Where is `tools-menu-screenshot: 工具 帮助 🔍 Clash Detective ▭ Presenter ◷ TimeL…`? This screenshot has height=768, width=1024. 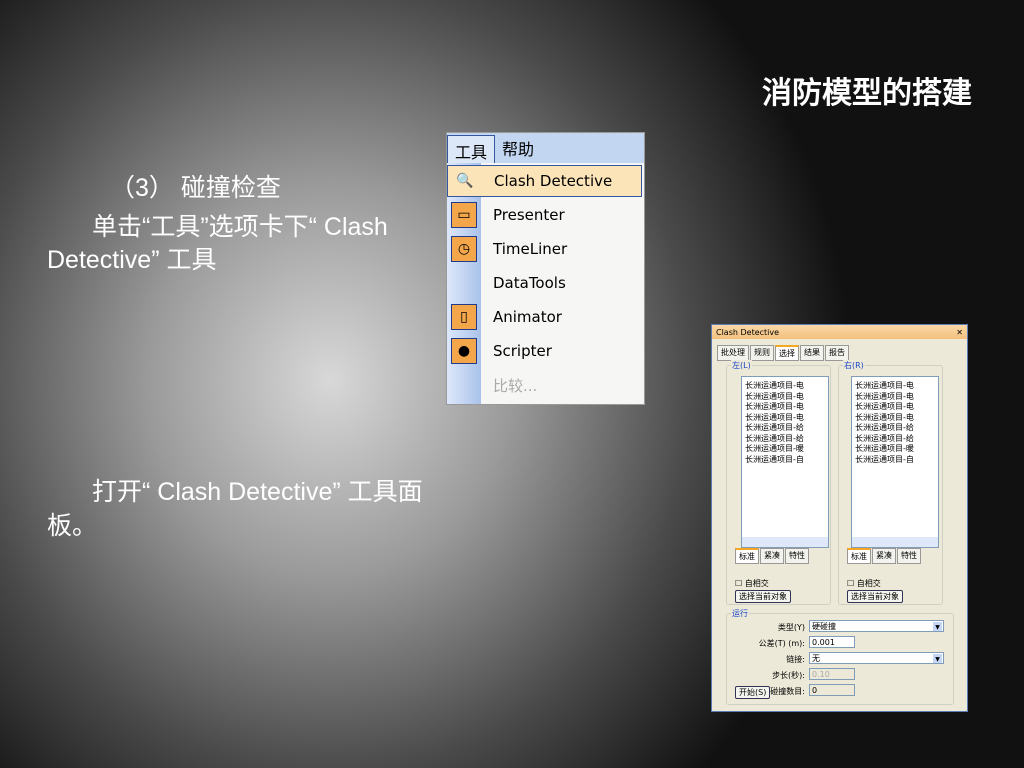 tools-menu-screenshot: 工具 帮助 🔍 Clash Detective ▭ Presenter ◷ TimeL… is located at coordinates (545, 268).